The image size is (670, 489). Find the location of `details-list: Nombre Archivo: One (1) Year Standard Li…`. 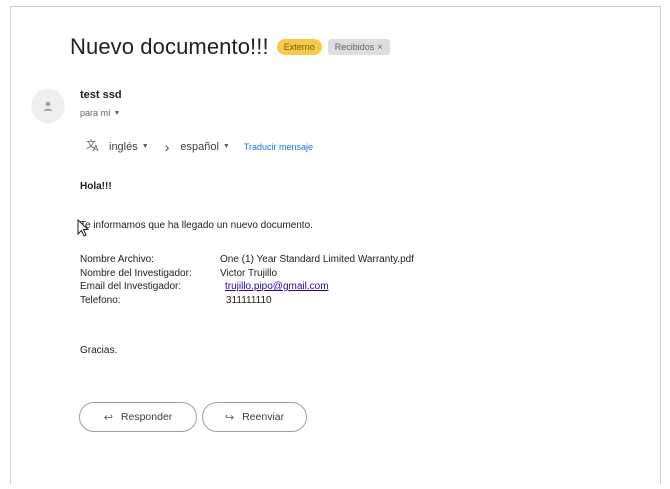

details-list: Nombre Archivo: One (1) Year Standard Li… is located at coordinates (247, 281).